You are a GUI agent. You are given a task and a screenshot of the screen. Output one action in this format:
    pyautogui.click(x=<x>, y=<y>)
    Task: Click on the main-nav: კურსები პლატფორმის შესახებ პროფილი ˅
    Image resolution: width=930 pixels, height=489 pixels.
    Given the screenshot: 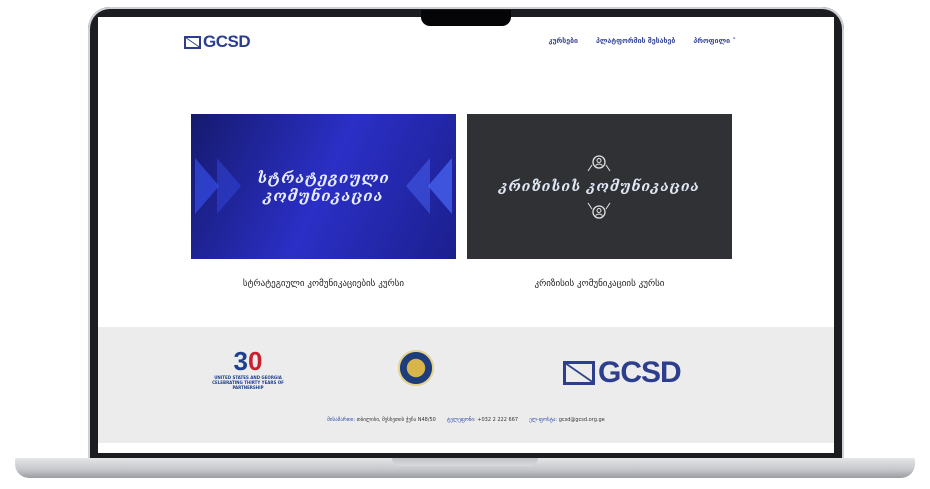 What is the action you would take?
    pyautogui.click(x=642, y=41)
    